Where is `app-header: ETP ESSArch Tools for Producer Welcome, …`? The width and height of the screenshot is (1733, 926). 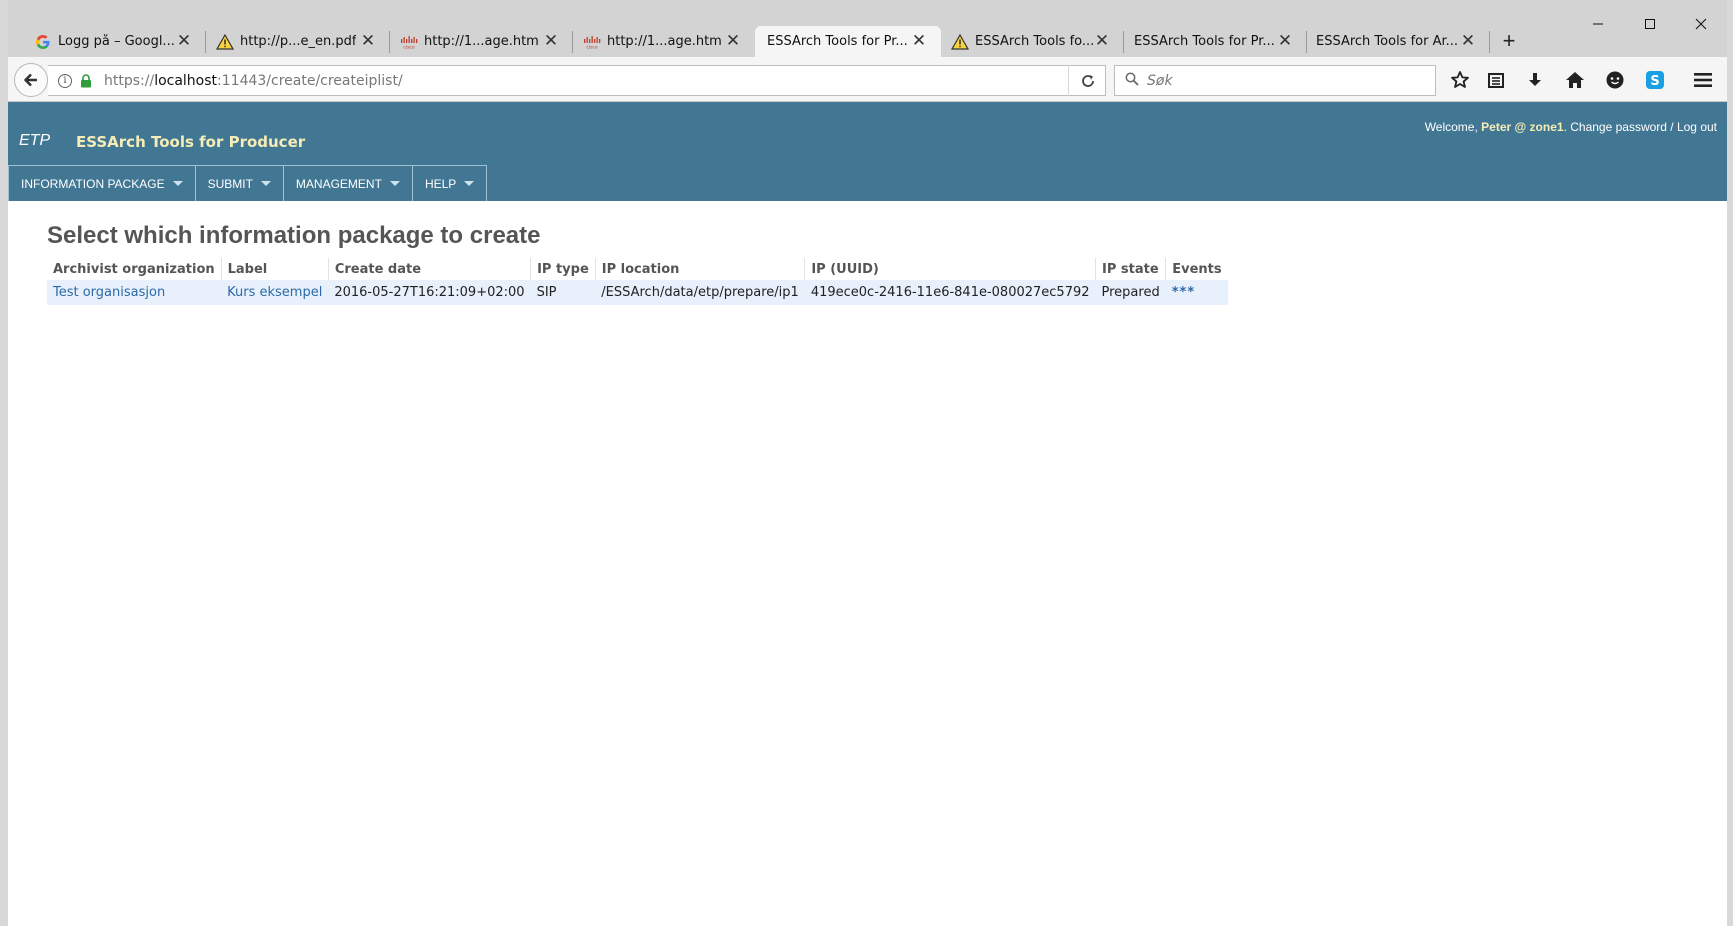
app-header: ETP ESSArch Tools for Producer Welcome, … is located at coordinates (867, 151).